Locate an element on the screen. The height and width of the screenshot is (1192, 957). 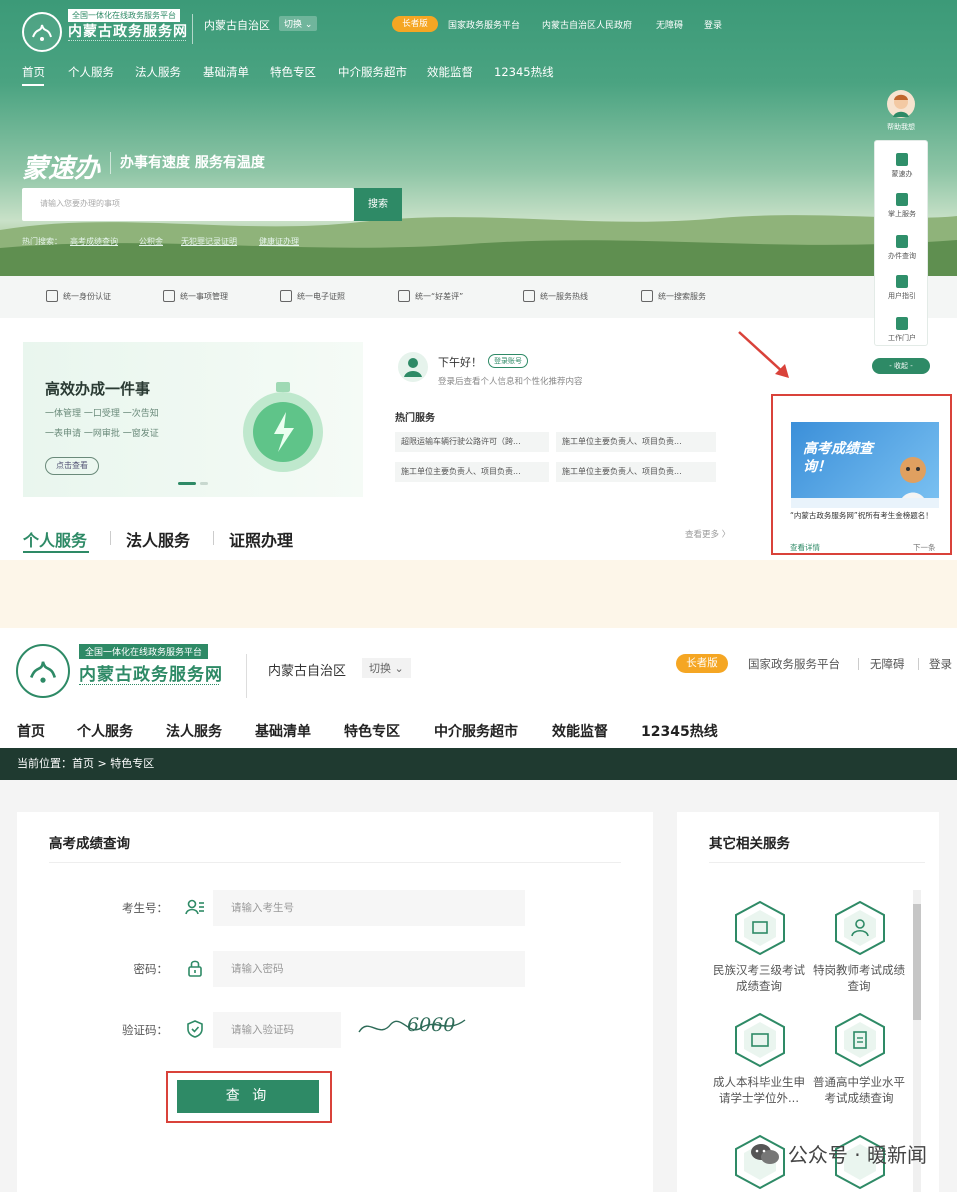
tab-divider is located at coordinates (213, 538).